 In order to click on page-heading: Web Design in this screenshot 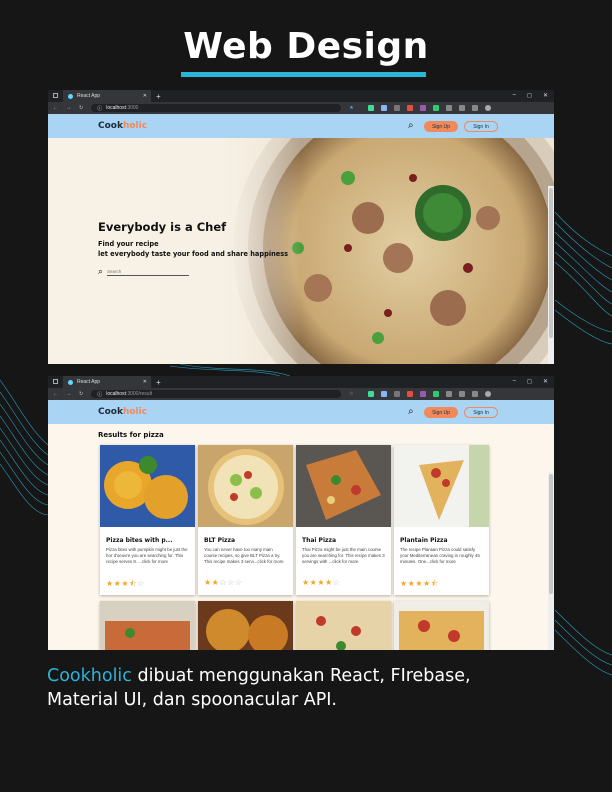, I will do `click(306, 46)`.